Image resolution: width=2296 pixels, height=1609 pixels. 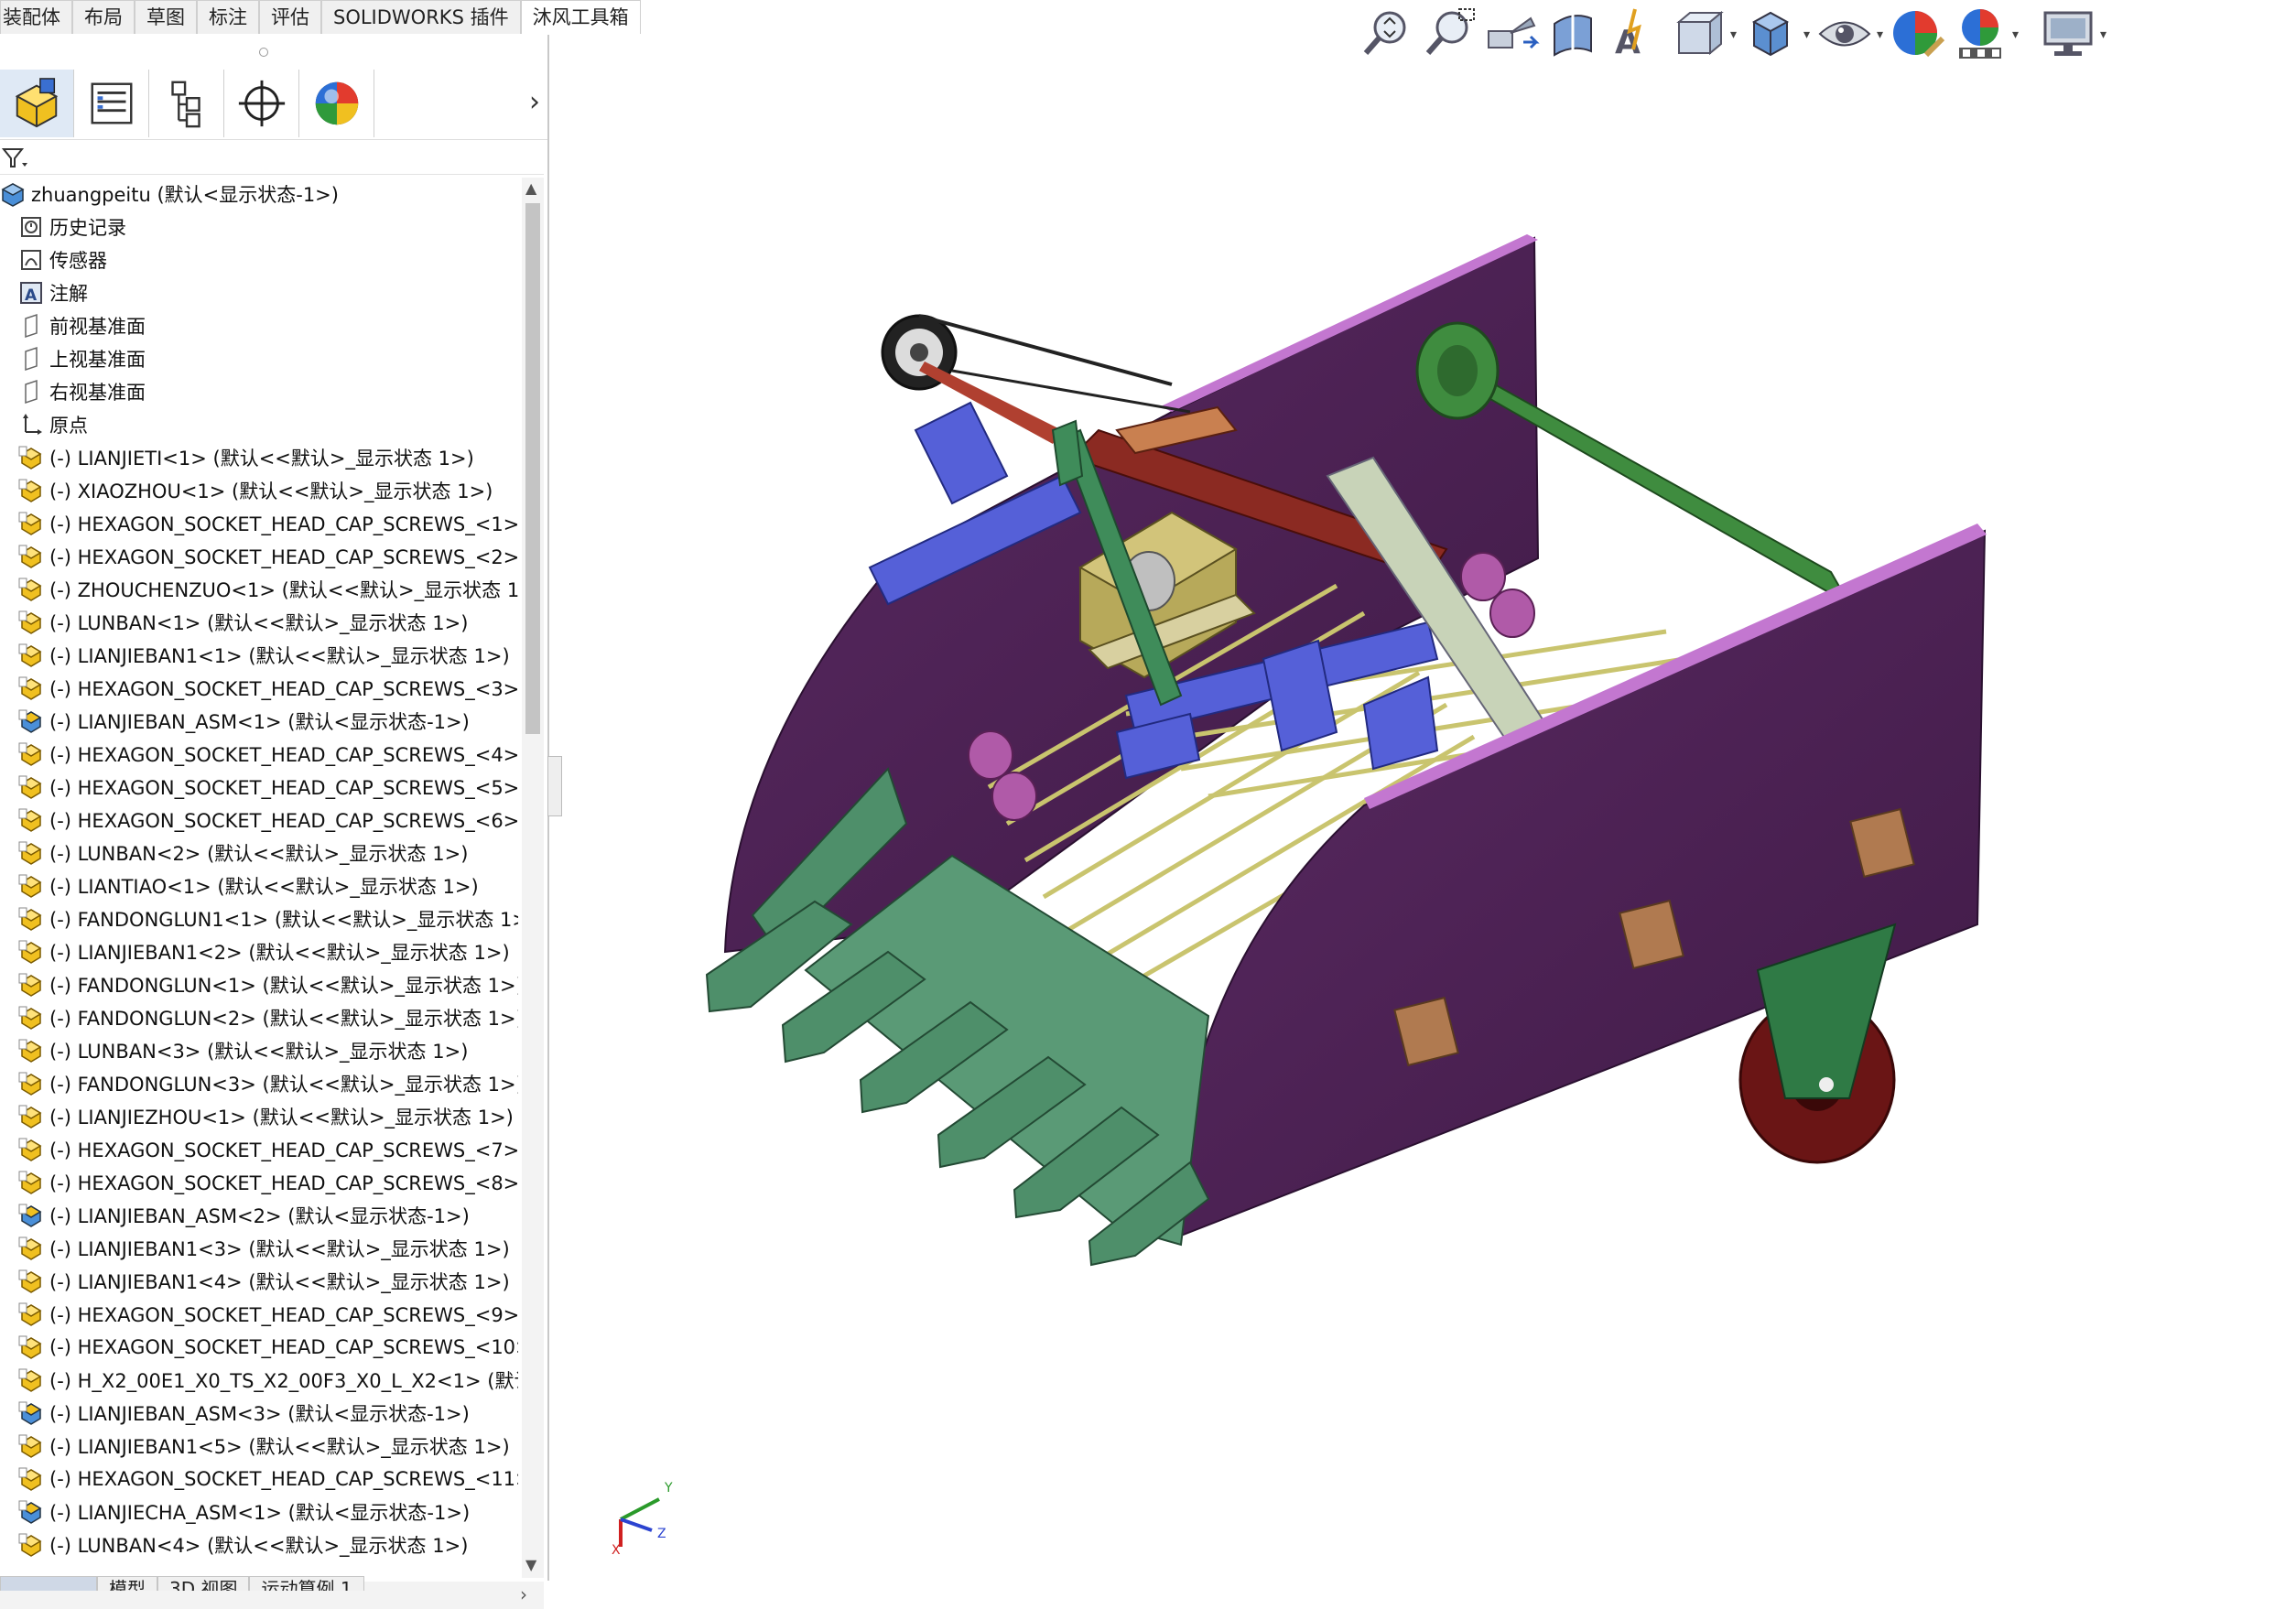 I want to click on tree-item-label: (-) LIANJIEZHOU<1> (默认<<默认>_显示状态 1>), so click(x=281, y=1118).